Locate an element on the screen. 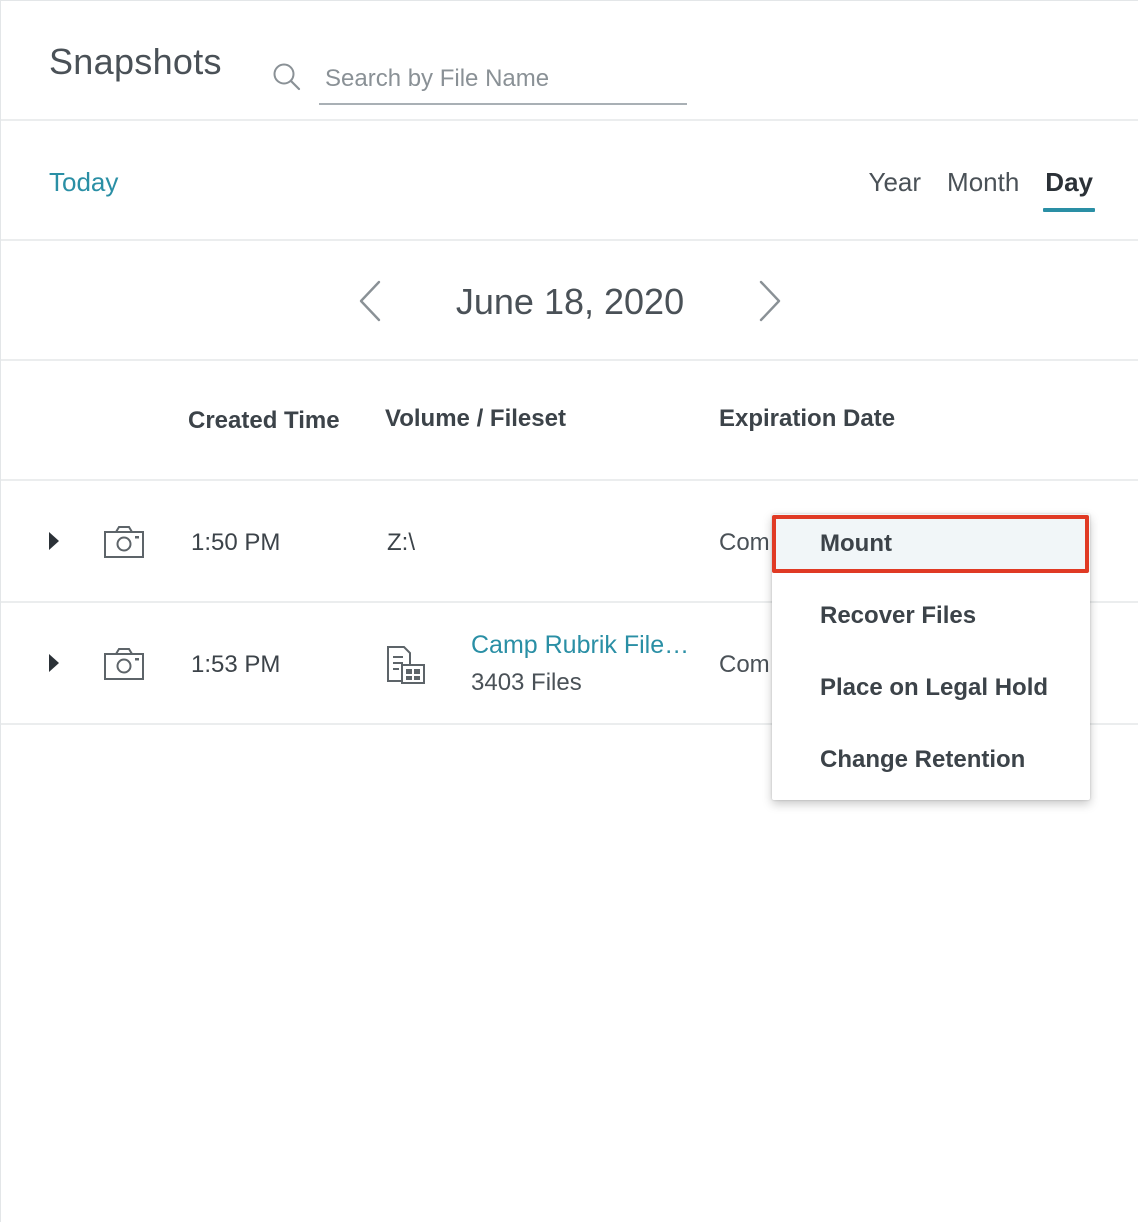 The width and height of the screenshot is (1138, 1222). search-field is located at coordinates (503, 81).